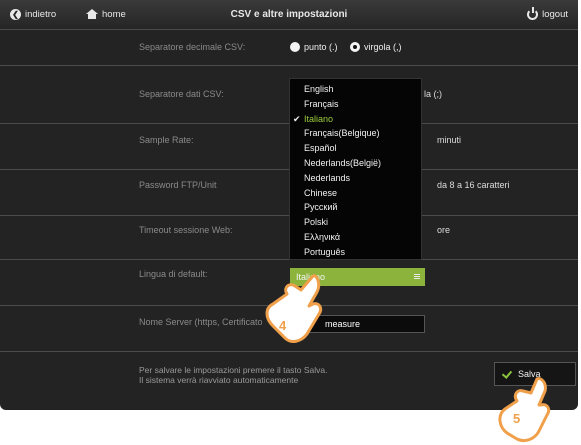 The width and height of the screenshot is (581, 445). I want to click on ftp-password-label: Password FTP/Unit, so click(178, 185).